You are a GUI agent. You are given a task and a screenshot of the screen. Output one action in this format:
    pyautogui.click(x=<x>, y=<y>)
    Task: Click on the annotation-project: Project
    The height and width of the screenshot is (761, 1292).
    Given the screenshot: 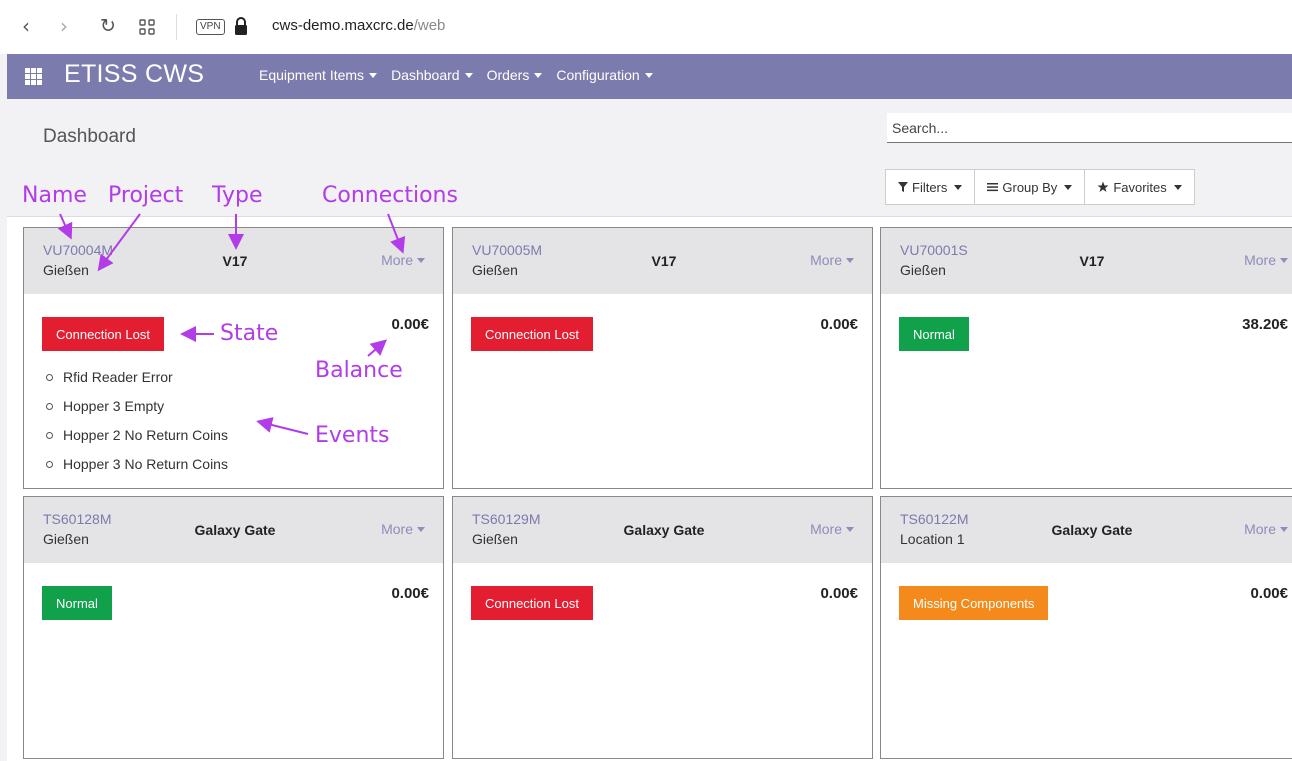 What is the action you would take?
    pyautogui.click(x=146, y=195)
    